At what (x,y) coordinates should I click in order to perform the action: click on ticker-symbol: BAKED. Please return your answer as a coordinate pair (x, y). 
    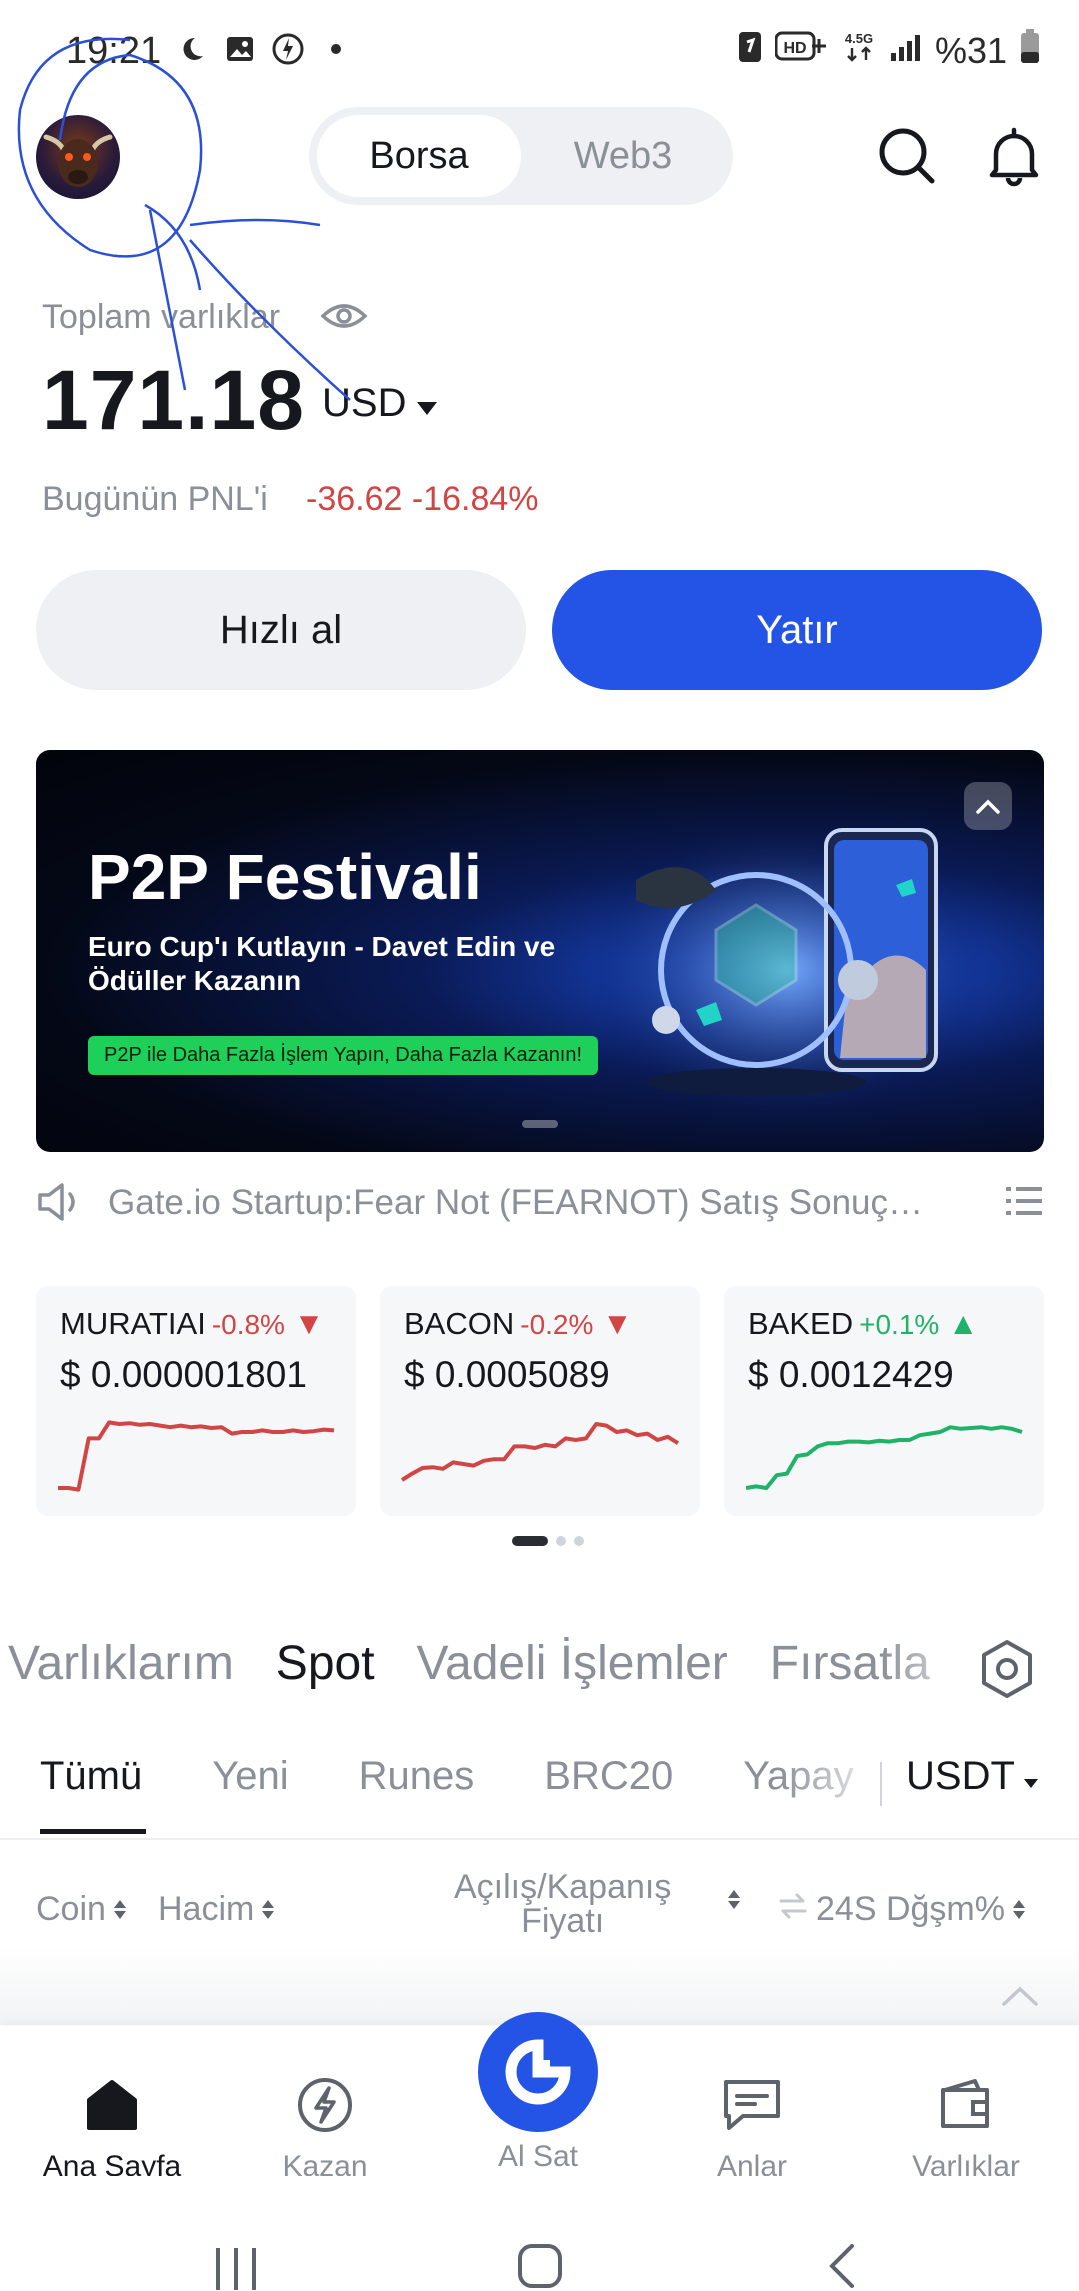
    Looking at the image, I should click on (801, 1323).